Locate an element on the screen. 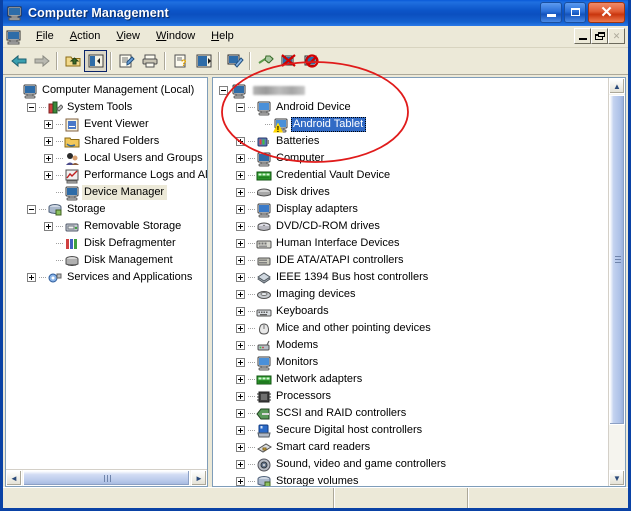 Image resolution: width=631 pixels, height=511 pixels. tree-row: Display adapters is located at coordinates (410, 209).